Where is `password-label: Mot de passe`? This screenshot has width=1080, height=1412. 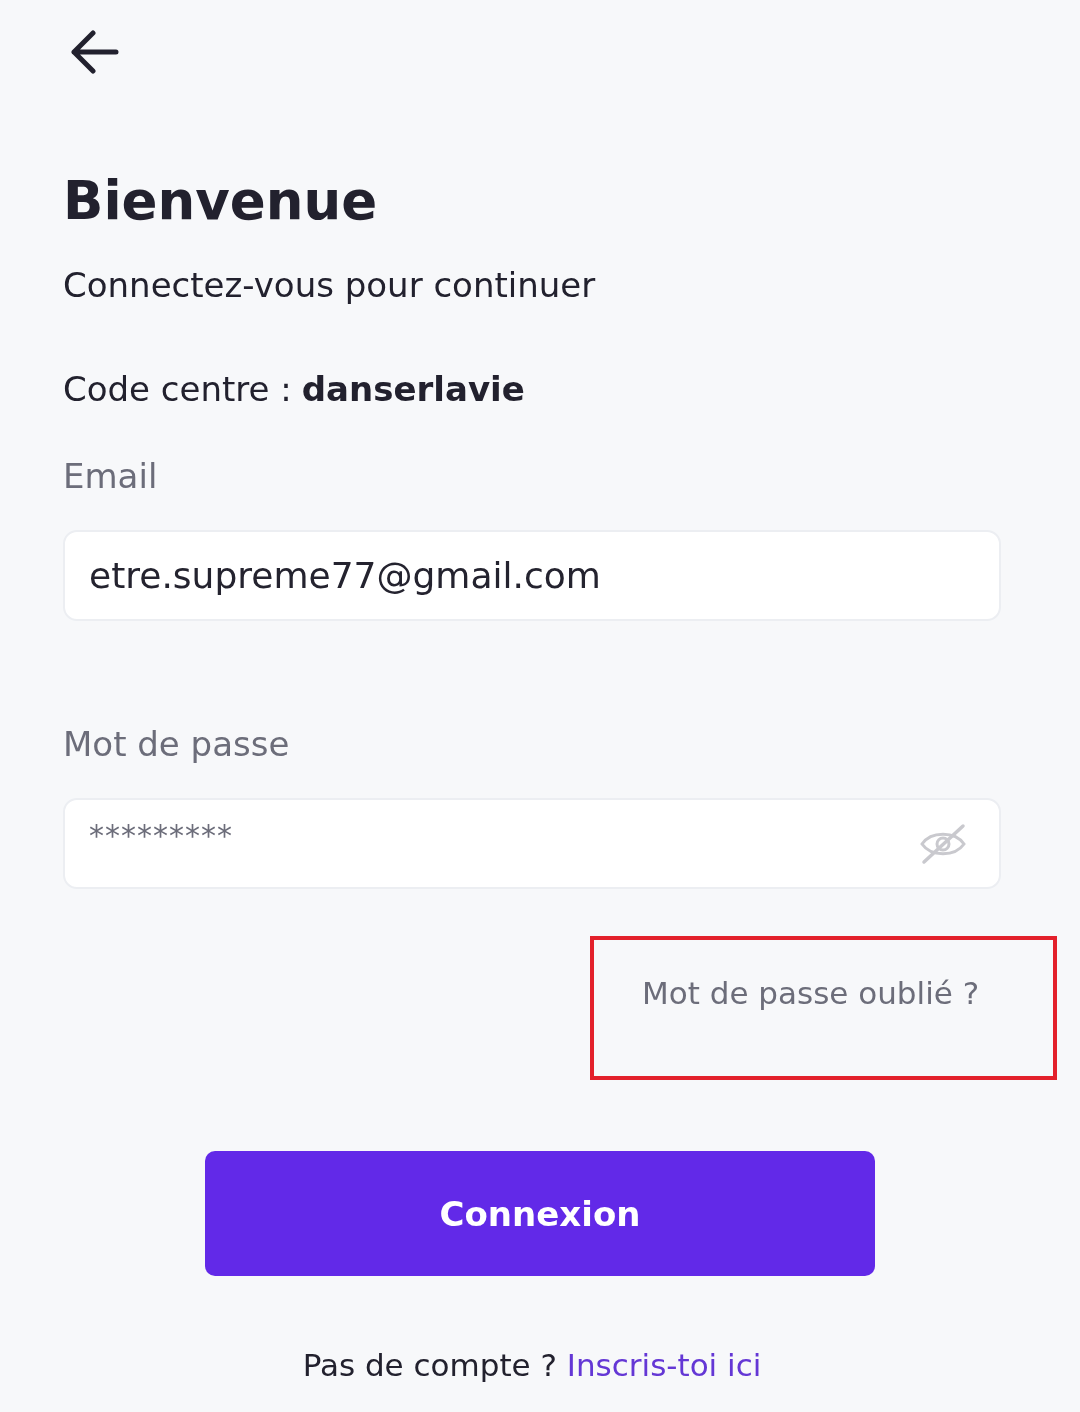
password-label: Mot de passe is located at coordinates (176, 744).